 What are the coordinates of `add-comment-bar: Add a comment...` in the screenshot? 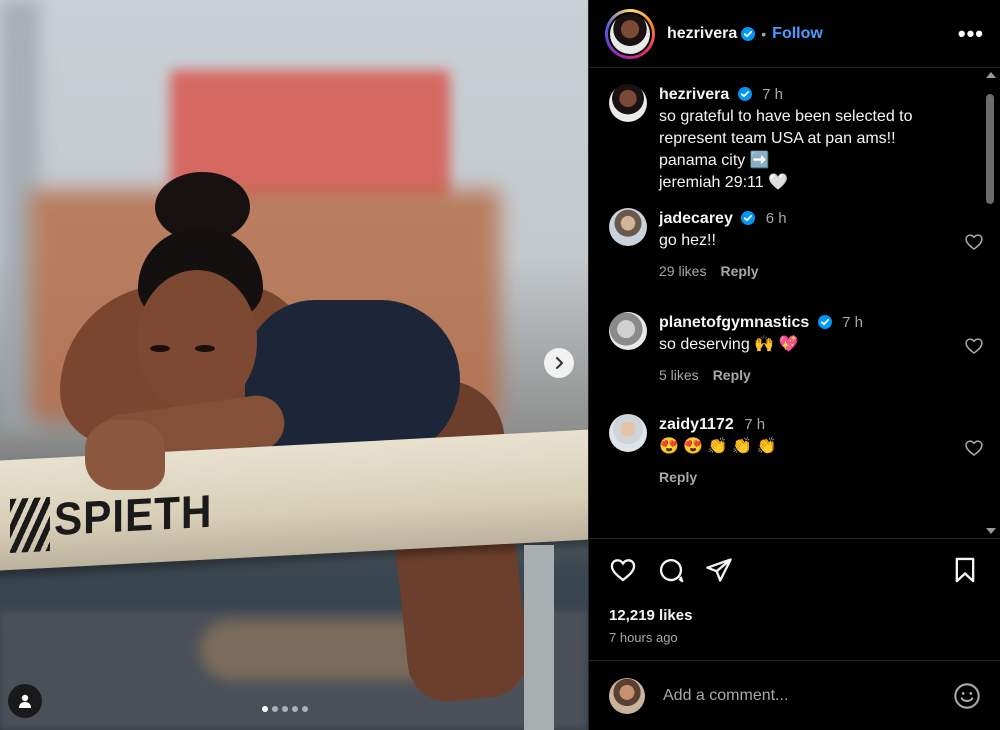 It's located at (794, 695).